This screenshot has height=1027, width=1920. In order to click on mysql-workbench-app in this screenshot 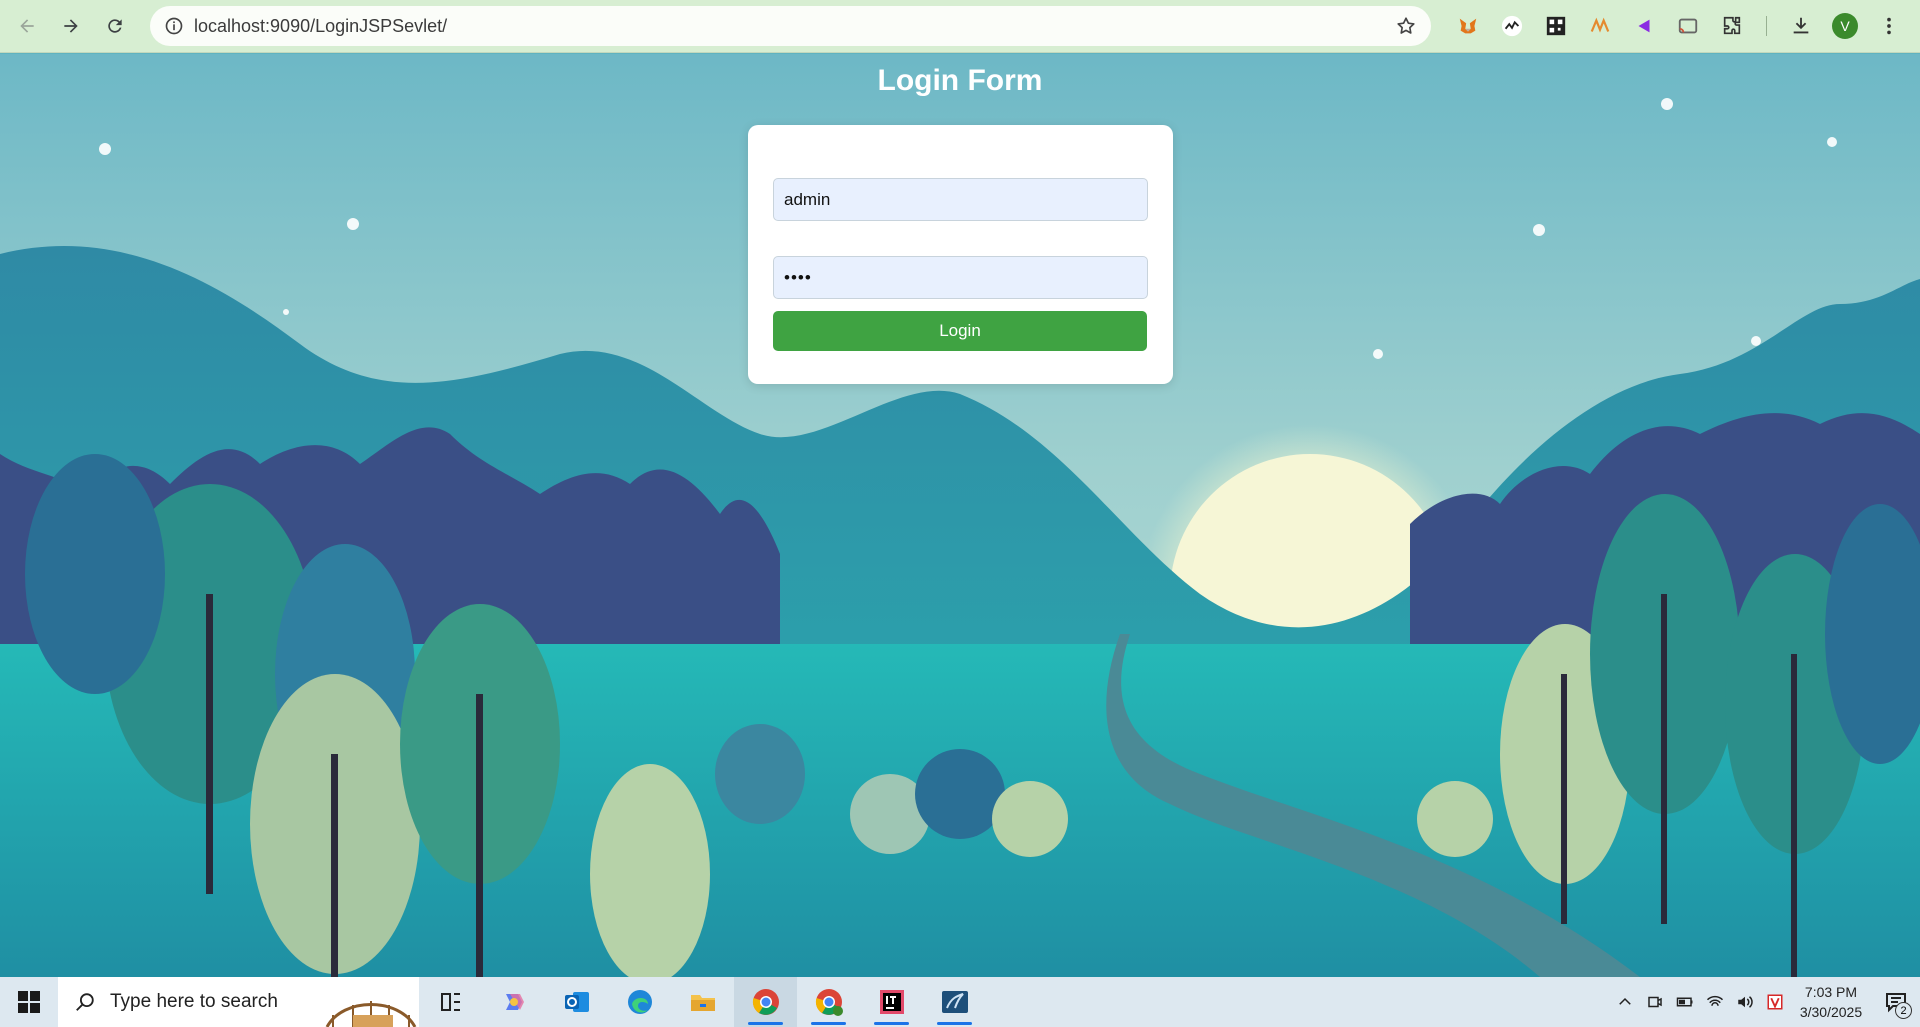, I will do `click(954, 1002)`.